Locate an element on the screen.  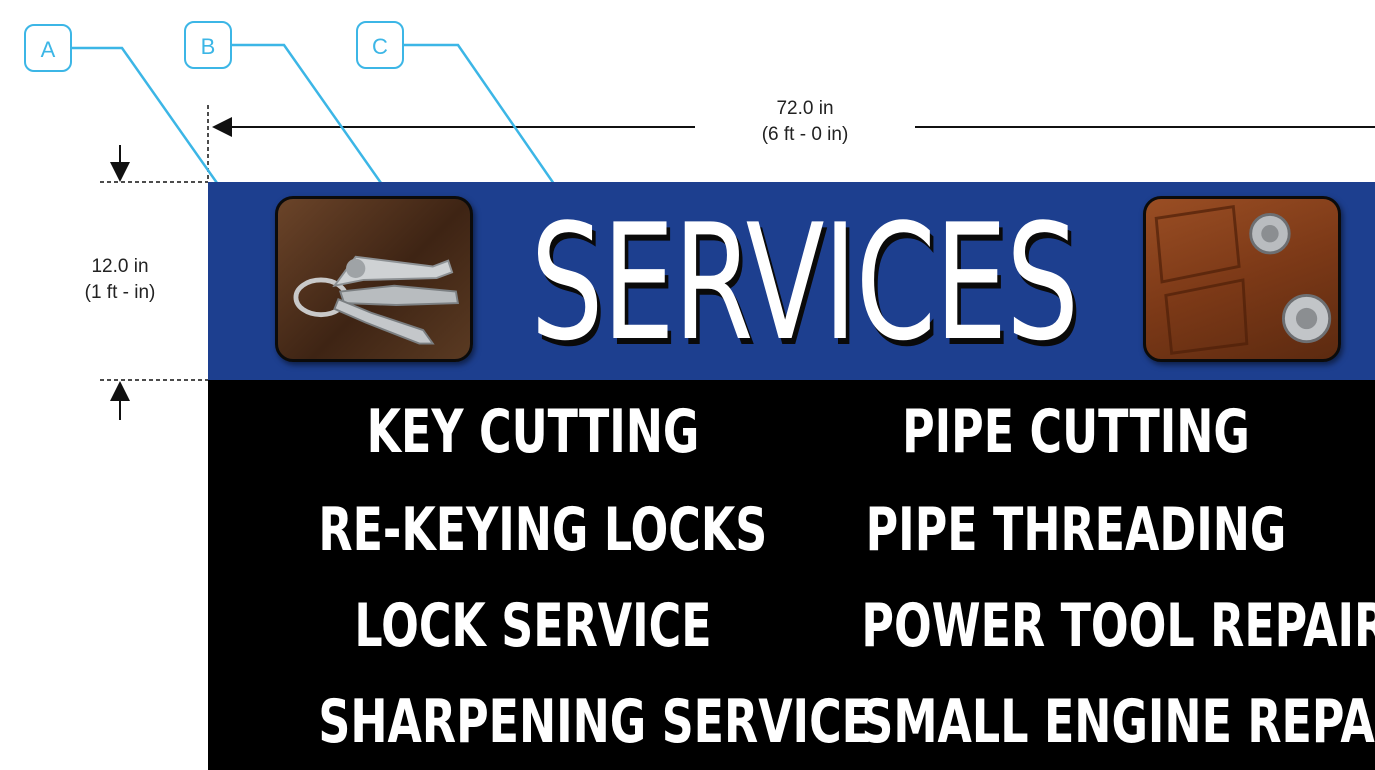
callout-c: C is located at coordinates (380, 45).